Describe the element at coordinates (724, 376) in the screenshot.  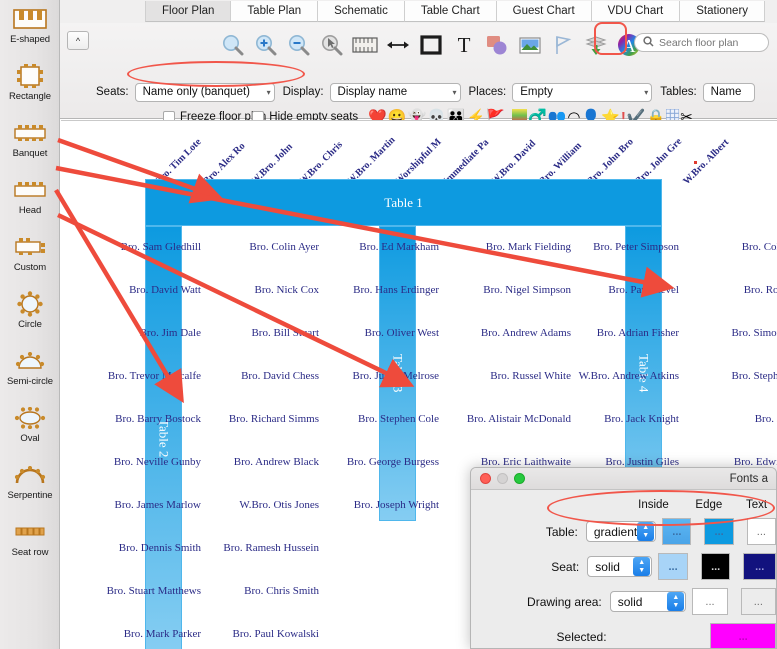
I see `seat-label: Bro. Stephen Helleb` at that location.